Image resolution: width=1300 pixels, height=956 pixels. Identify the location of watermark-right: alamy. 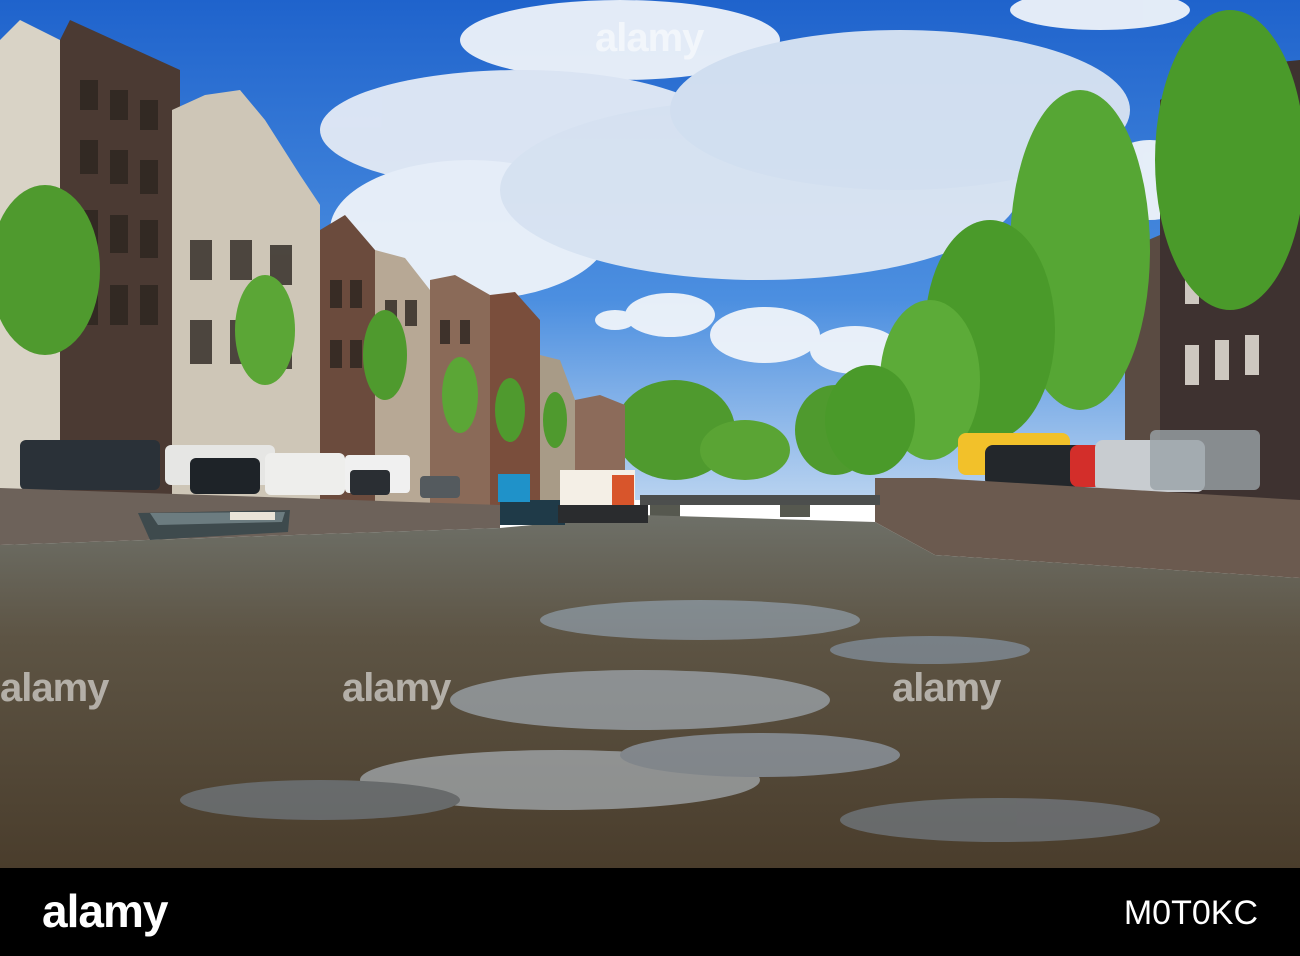
(946, 688).